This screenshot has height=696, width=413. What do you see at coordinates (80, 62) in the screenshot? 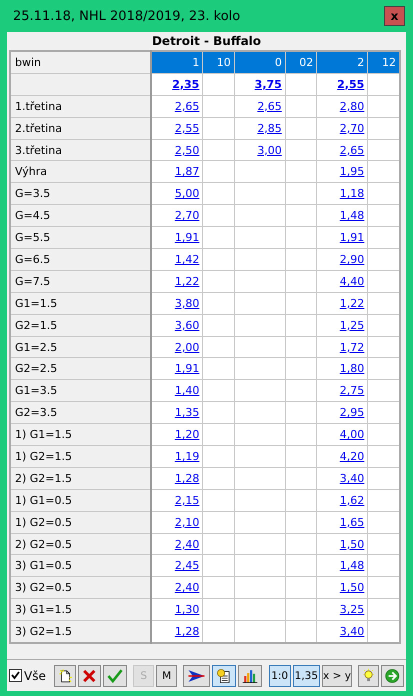
I see `bookmaker-cell: bwin` at bounding box center [80, 62].